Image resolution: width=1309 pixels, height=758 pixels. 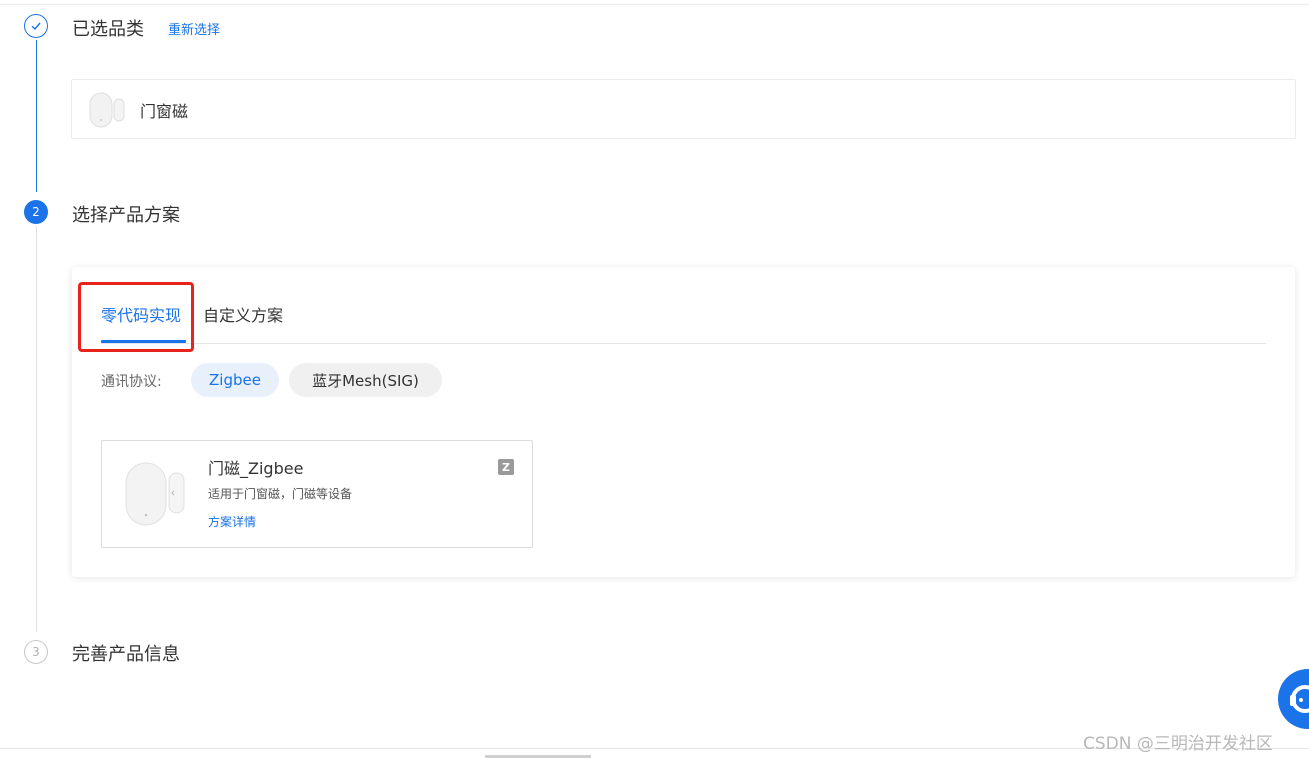 I want to click on highlight-box, so click(x=136, y=317).